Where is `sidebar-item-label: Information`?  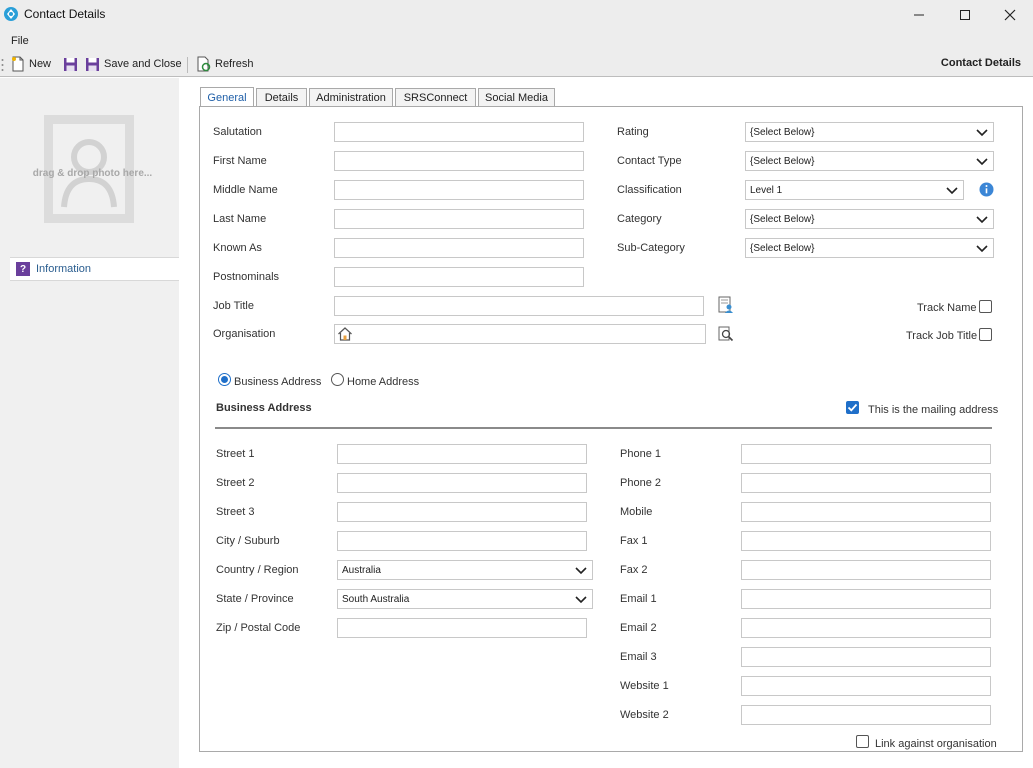 sidebar-item-label: Information is located at coordinates (64, 269).